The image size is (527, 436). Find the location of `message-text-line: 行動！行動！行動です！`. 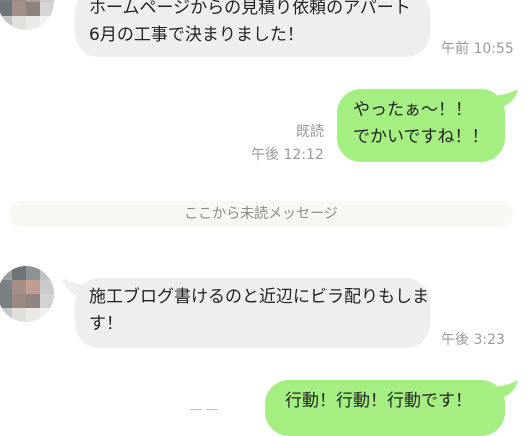

message-text-line: 行動！行動！行動です！ is located at coordinates (378, 401).